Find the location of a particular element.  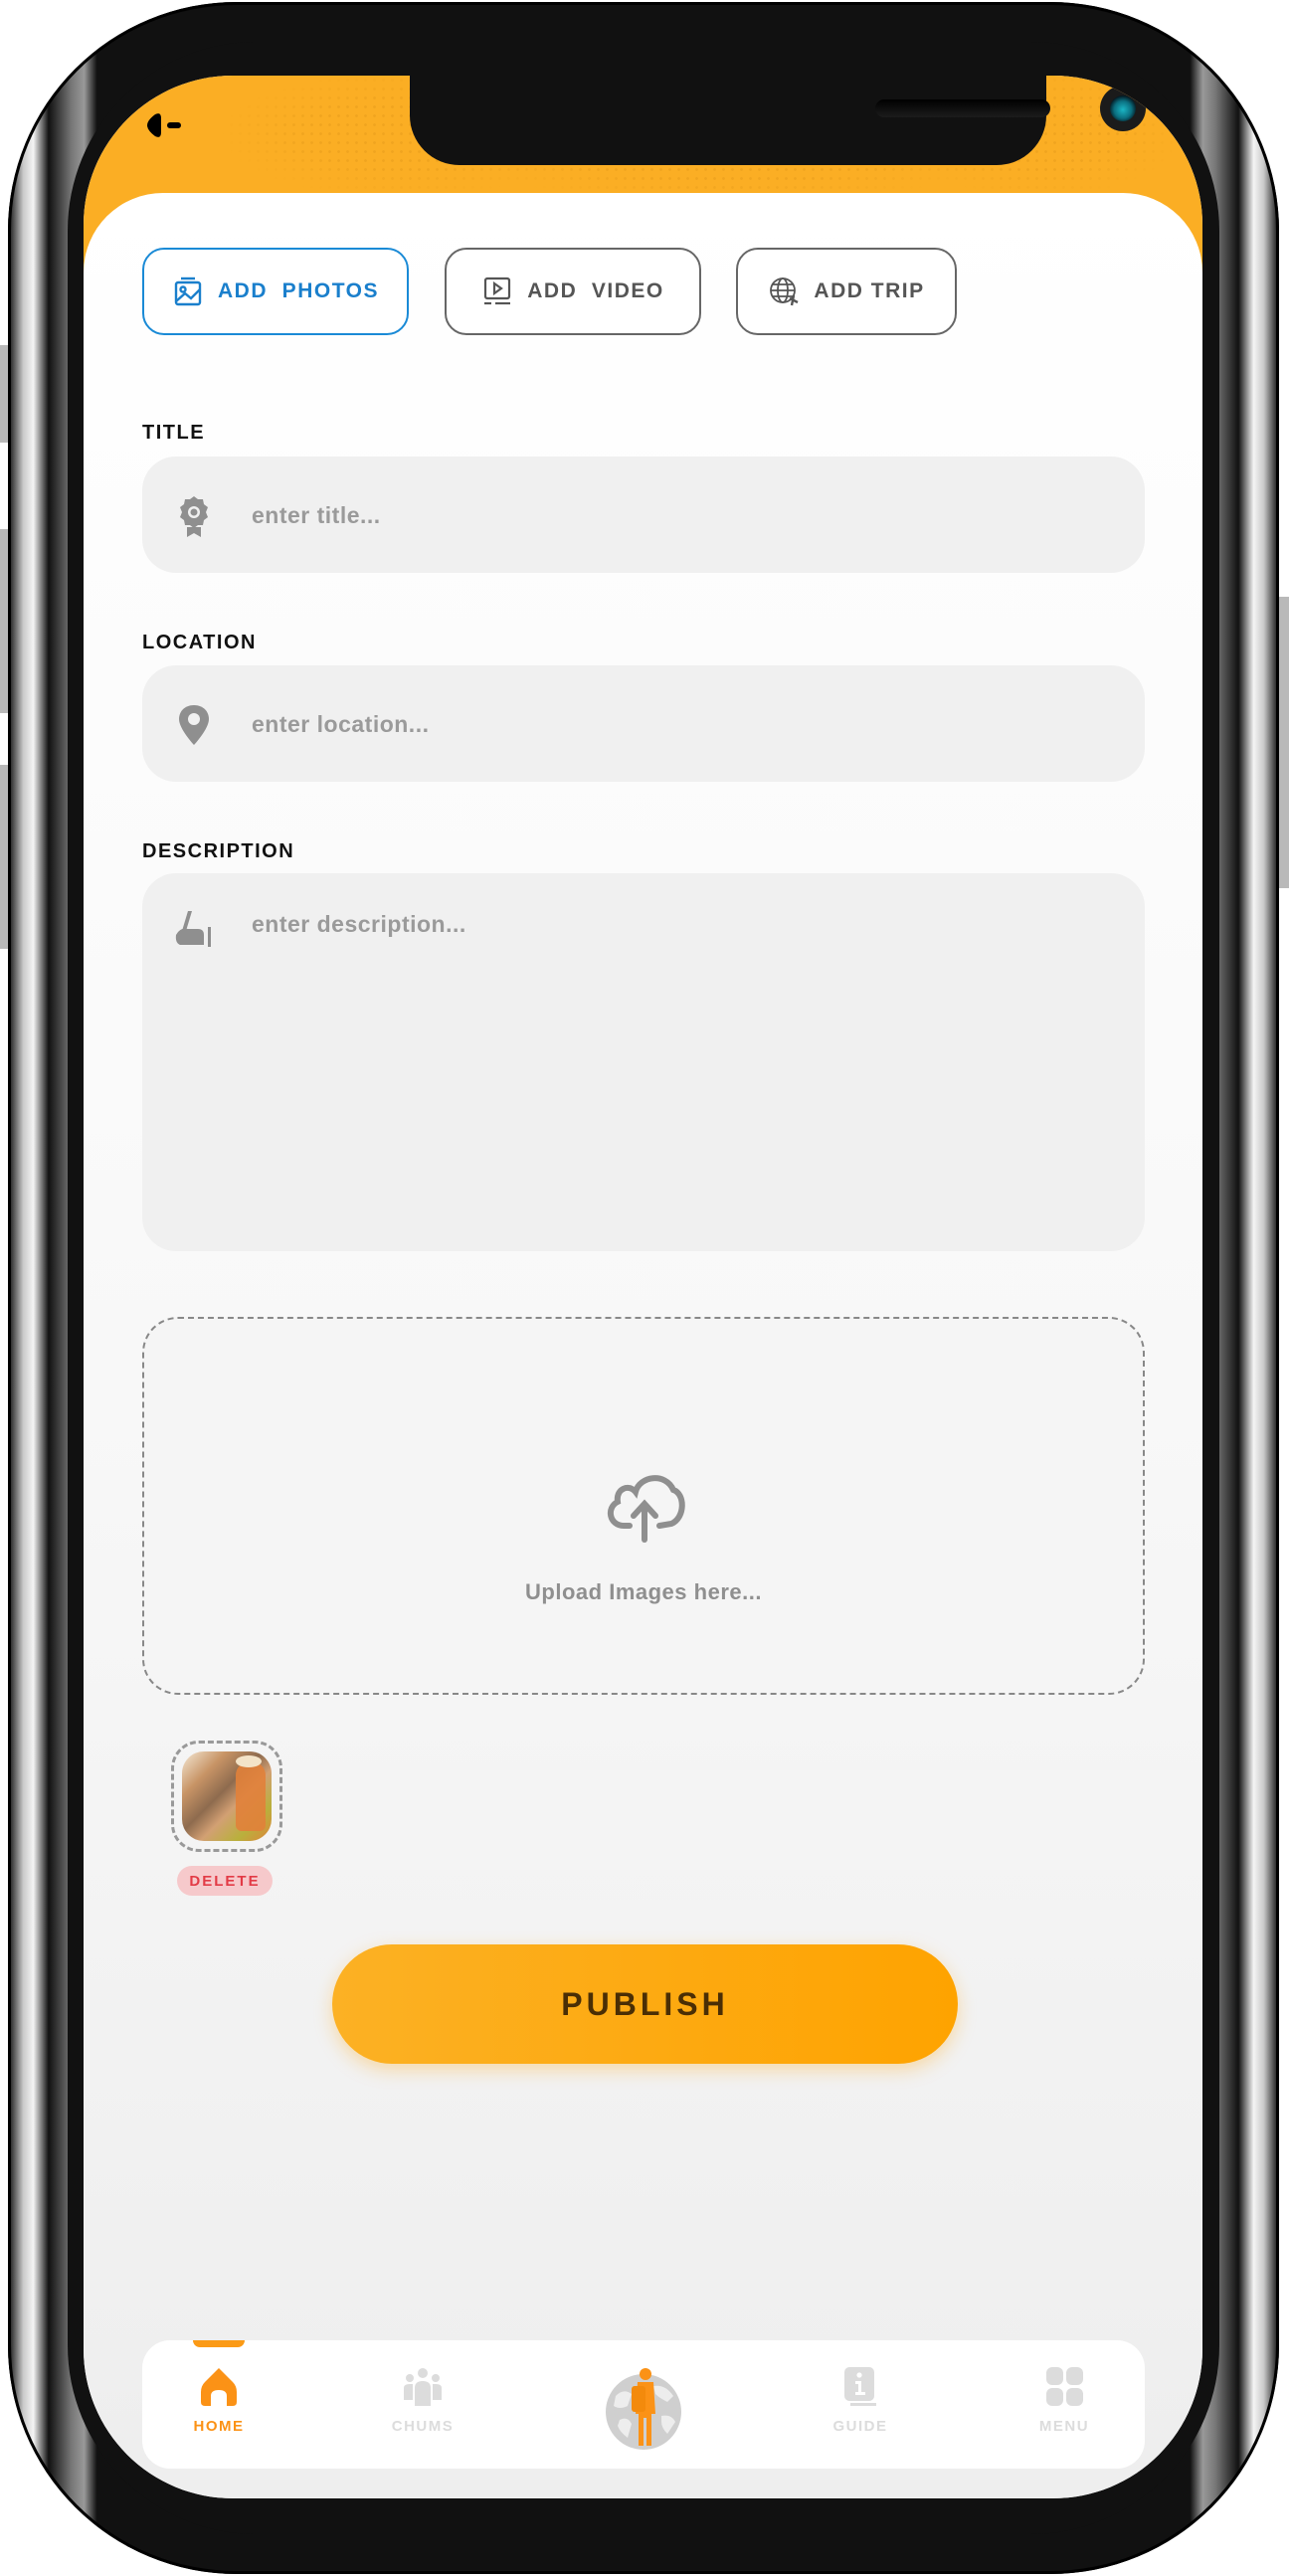

nav-chums: CHUMS is located at coordinates (422, 2411).